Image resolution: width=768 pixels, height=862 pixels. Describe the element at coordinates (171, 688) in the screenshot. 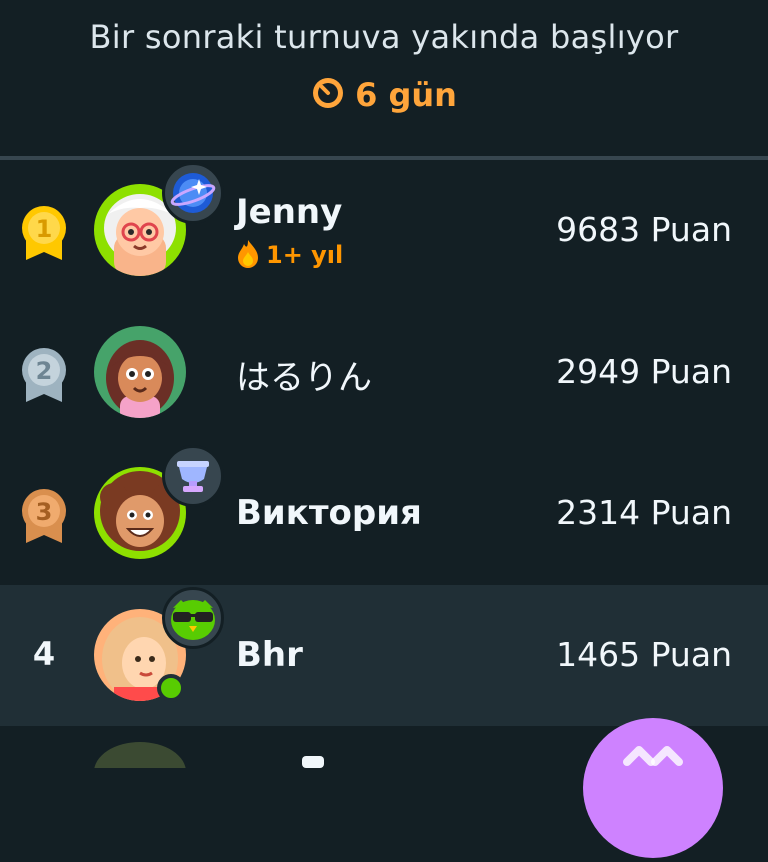

I see `online-status-dot` at that location.